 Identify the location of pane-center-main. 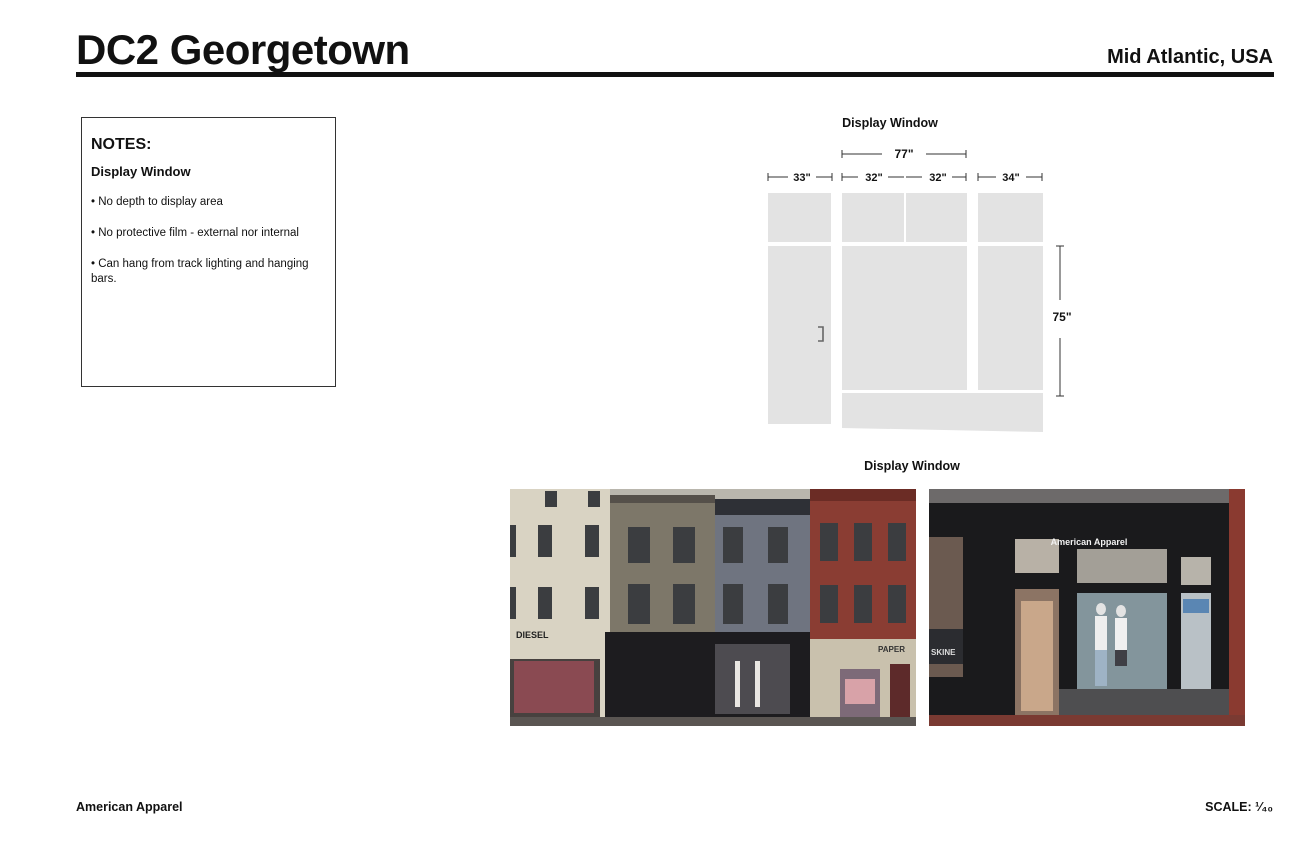
(904, 318).